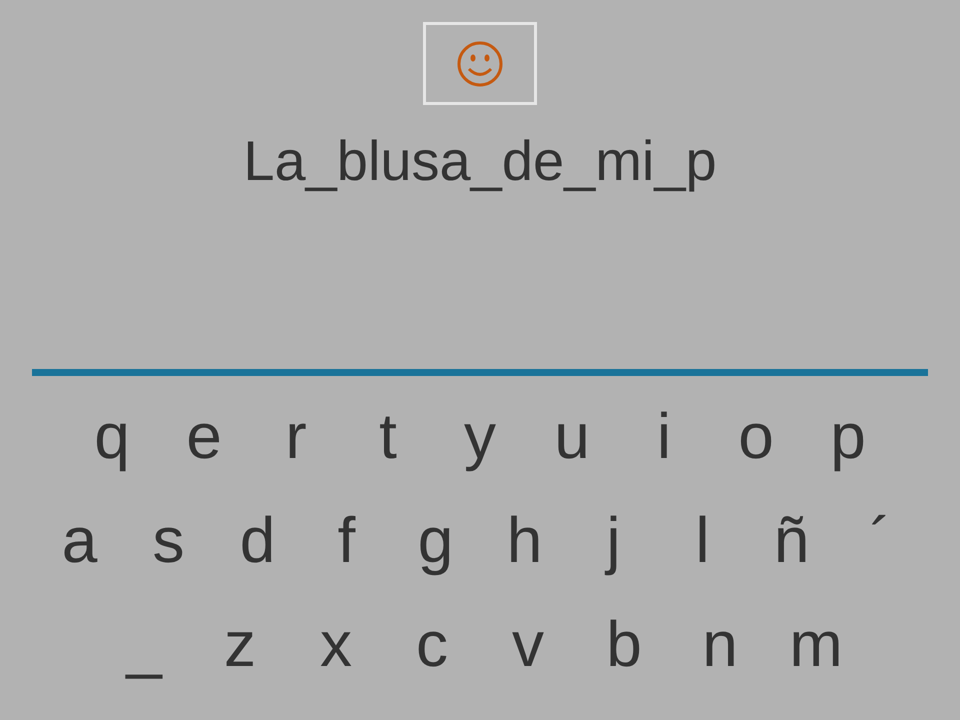 The height and width of the screenshot is (720, 960). I want to click on letter-key: h, so click(524, 540).